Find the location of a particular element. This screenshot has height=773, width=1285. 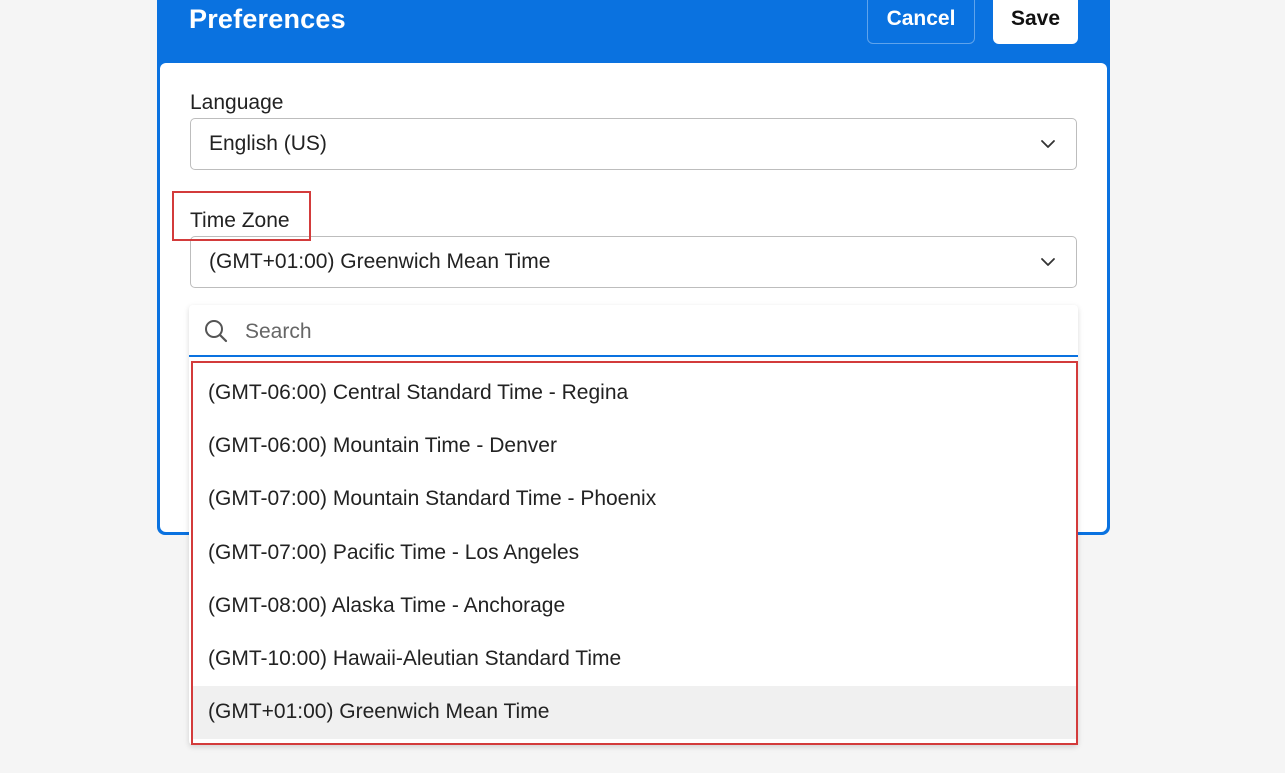

dropdown-search is located at coordinates (633, 331).